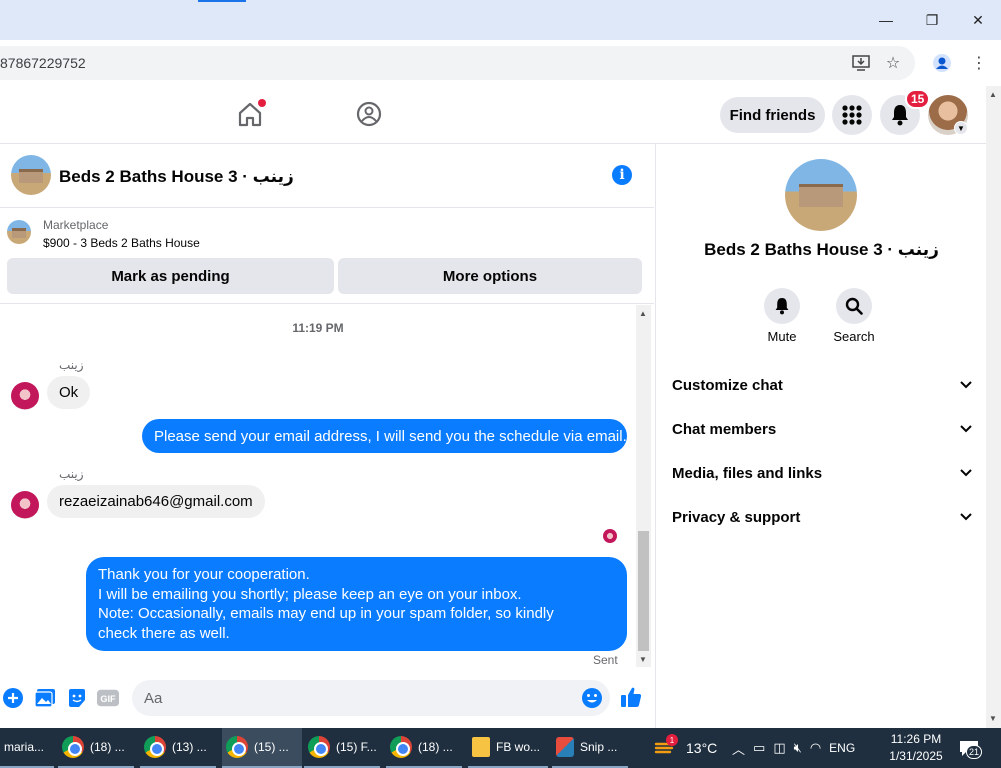 Image resolution: width=1001 pixels, height=768 pixels. I want to click on message-input-wrapper, so click(371, 698).